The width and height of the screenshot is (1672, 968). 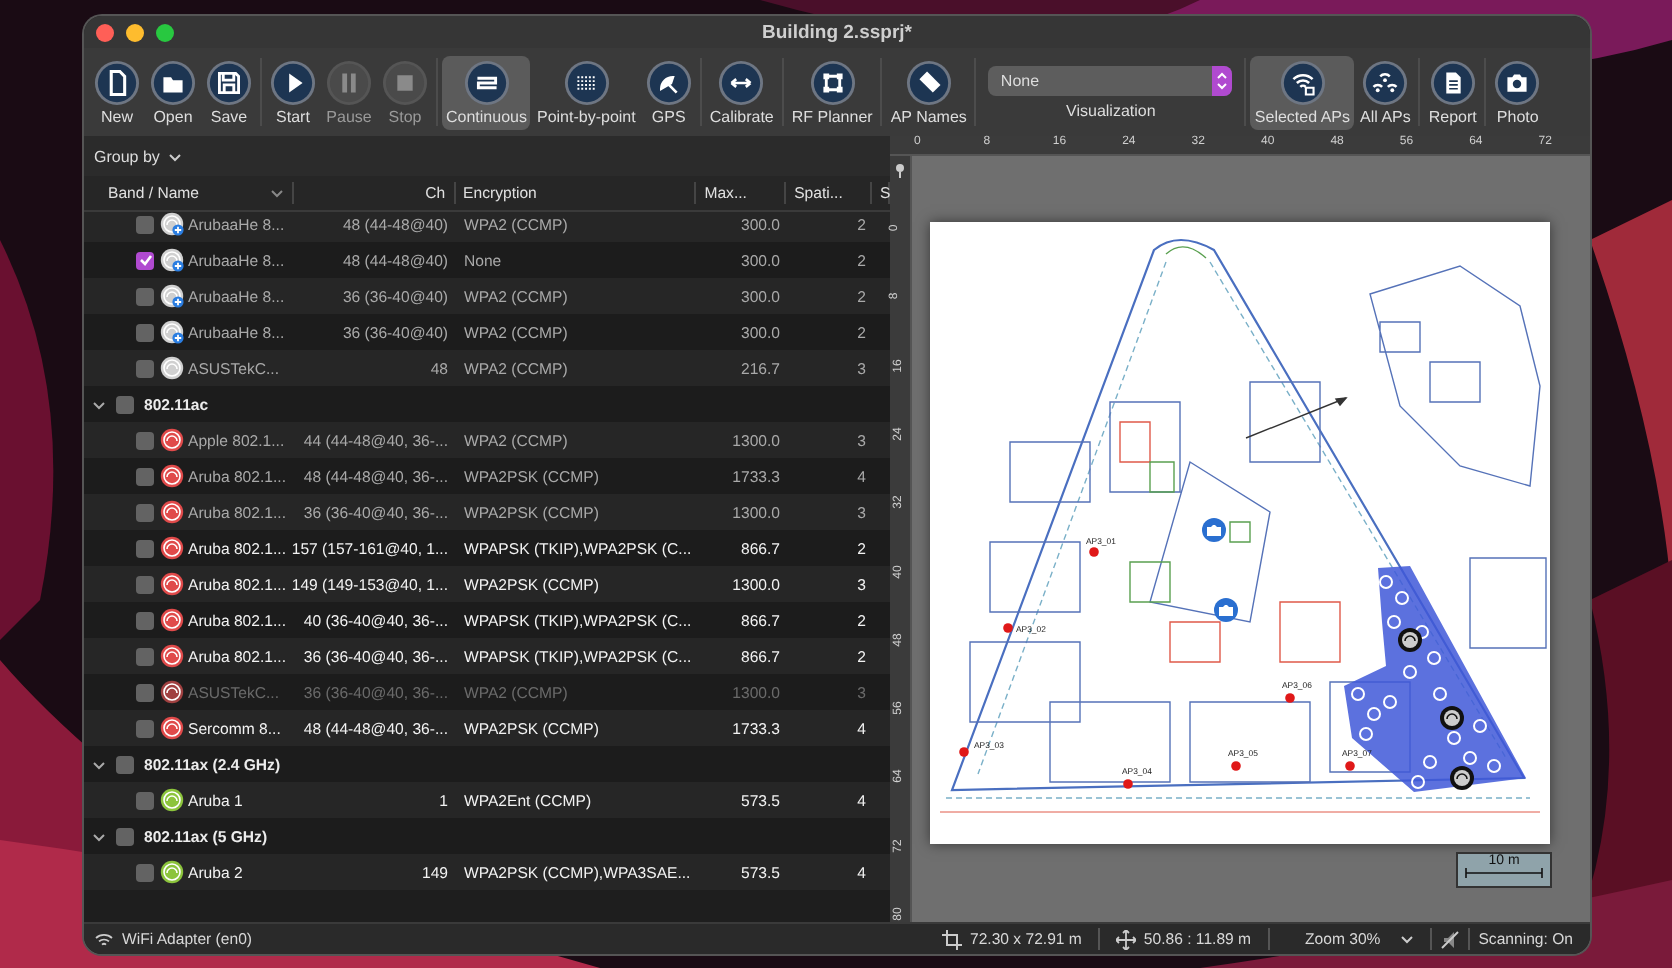 What do you see at coordinates (276, 193) in the screenshot?
I see `sort-chevron-icon` at bounding box center [276, 193].